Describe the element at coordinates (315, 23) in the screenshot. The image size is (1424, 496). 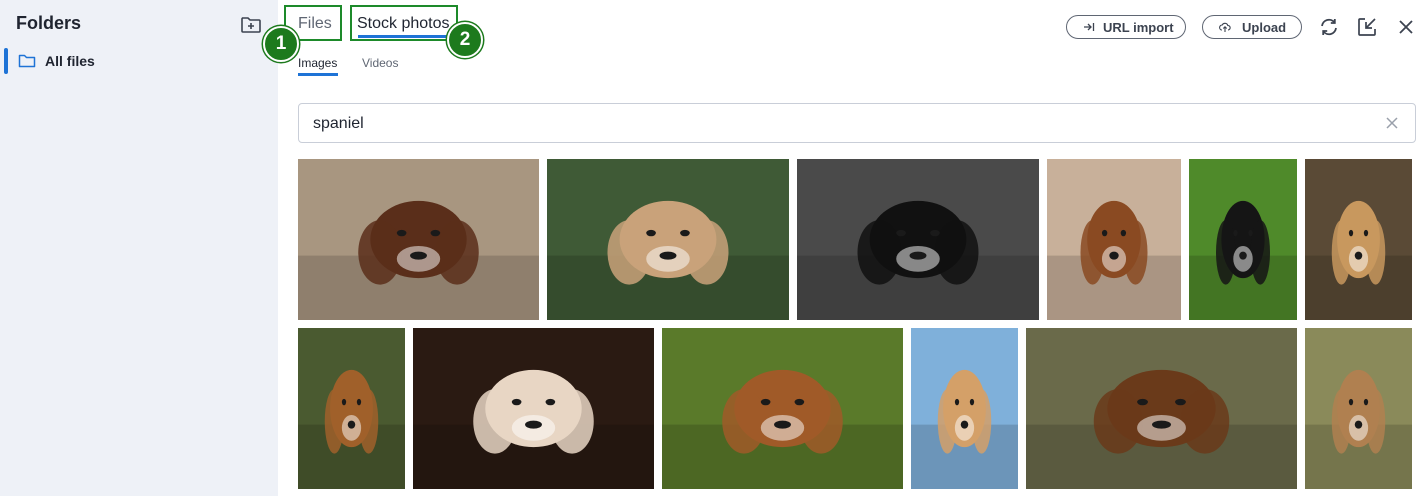
I see `tab-files-label: Files` at that location.